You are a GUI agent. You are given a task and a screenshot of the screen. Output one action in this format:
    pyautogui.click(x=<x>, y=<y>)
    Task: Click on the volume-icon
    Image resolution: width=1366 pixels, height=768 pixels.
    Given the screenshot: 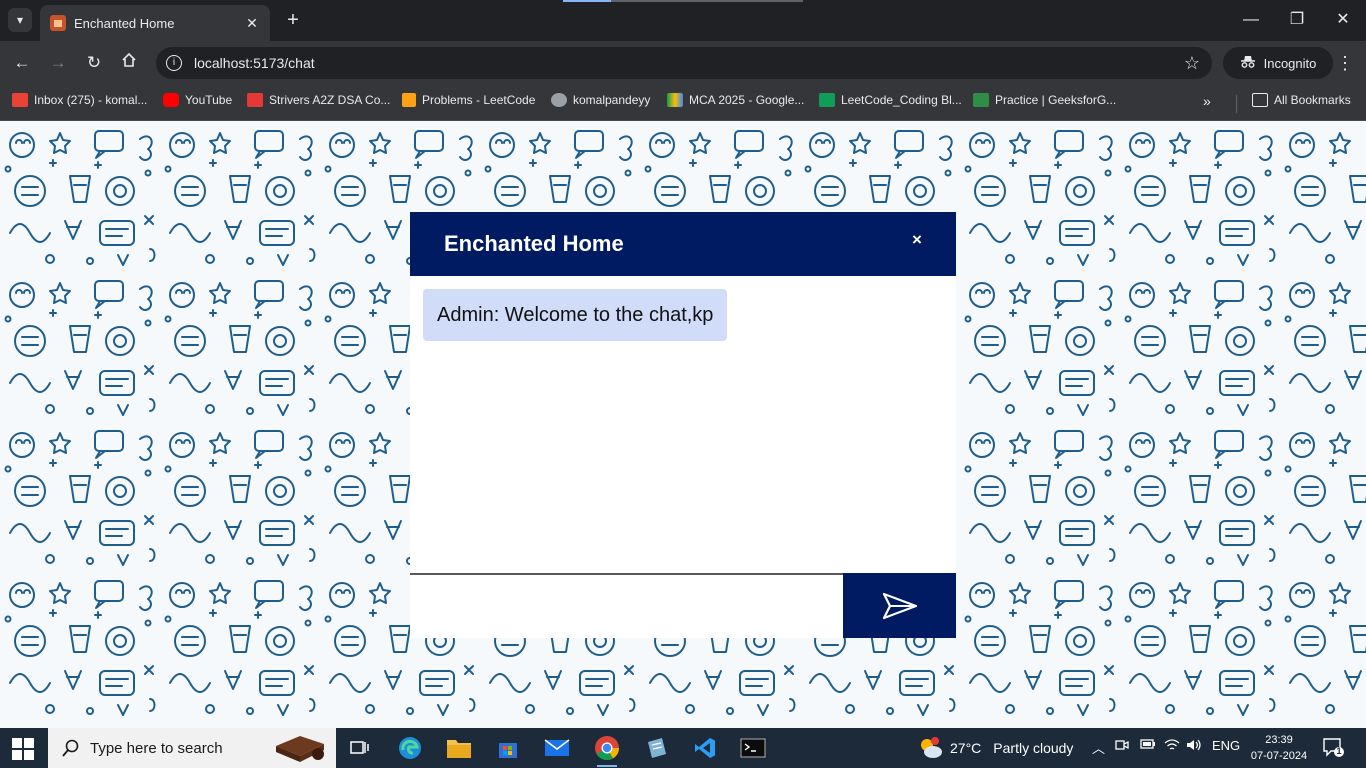 What is the action you would take?
    pyautogui.click(x=1194, y=746)
    